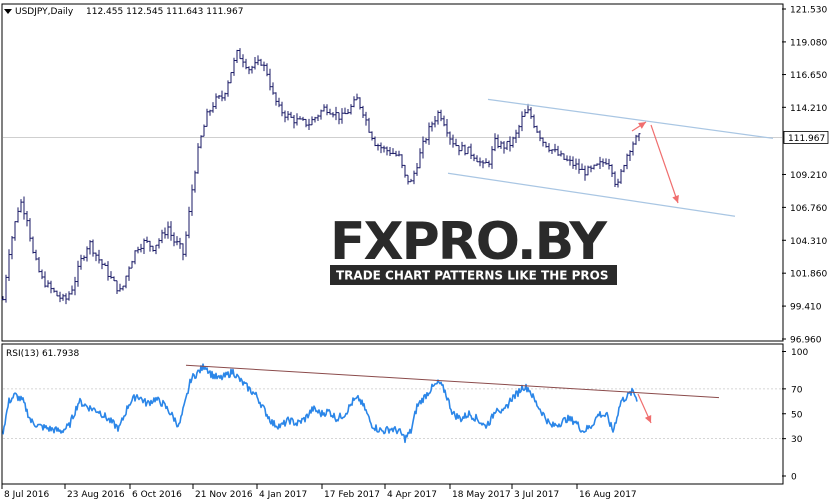 This screenshot has width=829, height=504. I want to click on price-tick-label: 109.210, so click(808, 176).